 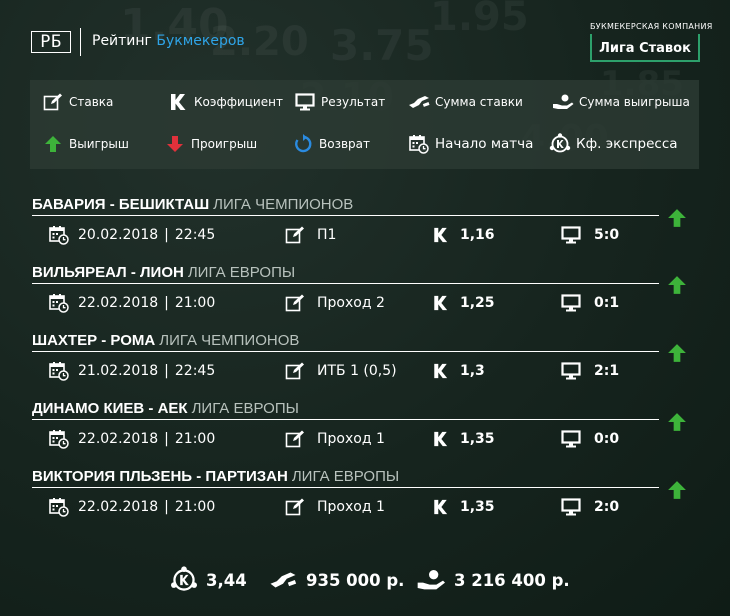 What do you see at coordinates (327, 235) in the screenshot?
I see `bet-value: П1` at bounding box center [327, 235].